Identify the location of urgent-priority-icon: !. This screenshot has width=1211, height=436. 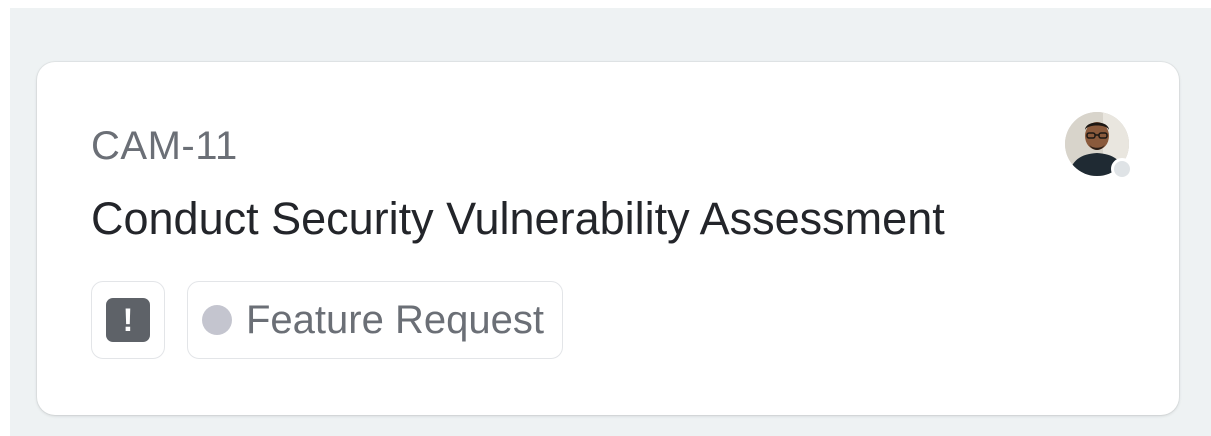
(128, 320).